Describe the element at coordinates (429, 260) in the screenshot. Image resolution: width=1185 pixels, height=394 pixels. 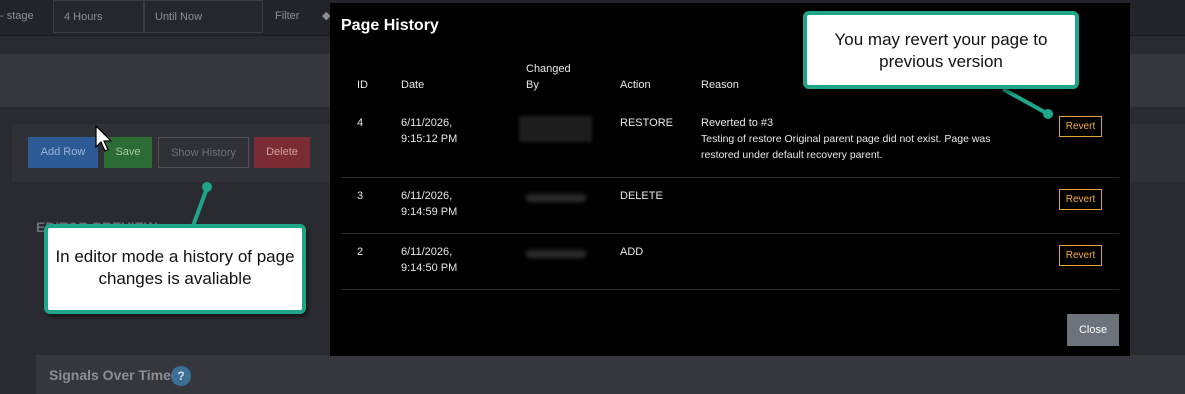
I see `row-date: 6/11/2026, 9:14:50 PM` at that location.